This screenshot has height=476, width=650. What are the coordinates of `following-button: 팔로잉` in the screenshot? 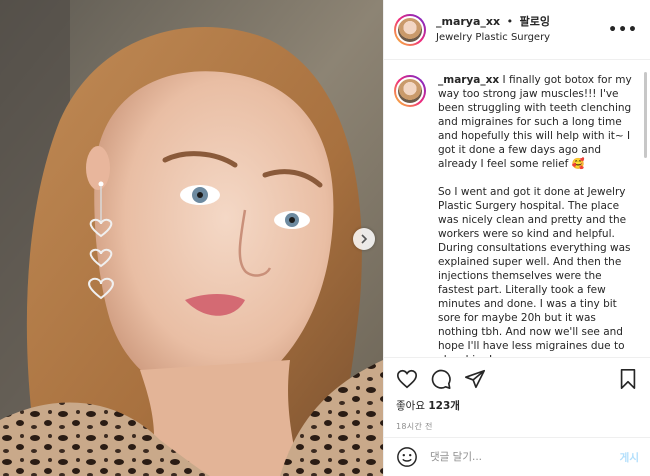 It's located at (535, 21).